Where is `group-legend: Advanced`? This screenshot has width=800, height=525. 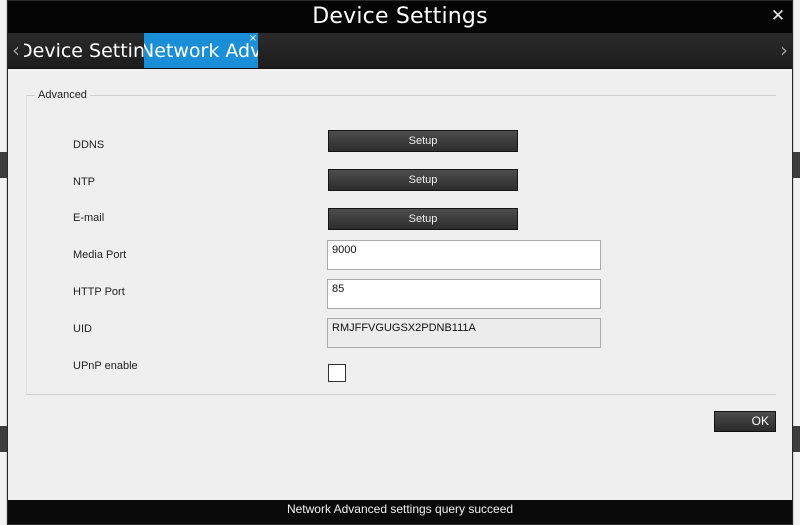
group-legend: Advanced is located at coordinates (62, 95).